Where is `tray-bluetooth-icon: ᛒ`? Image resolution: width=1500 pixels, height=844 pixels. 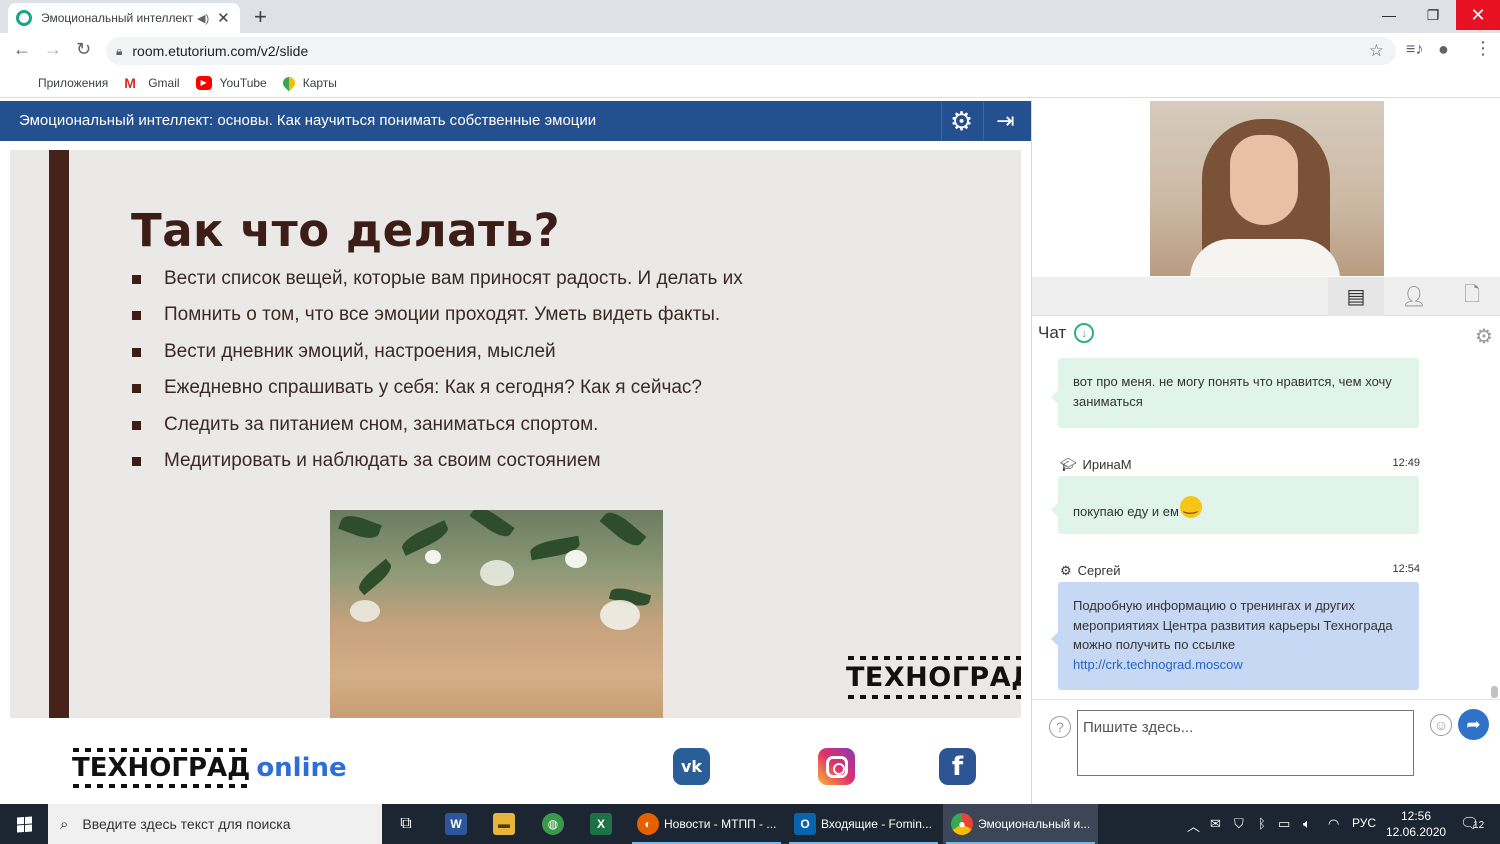
tray-bluetooth-icon: ᛒ is located at coordinates (1262, 823).